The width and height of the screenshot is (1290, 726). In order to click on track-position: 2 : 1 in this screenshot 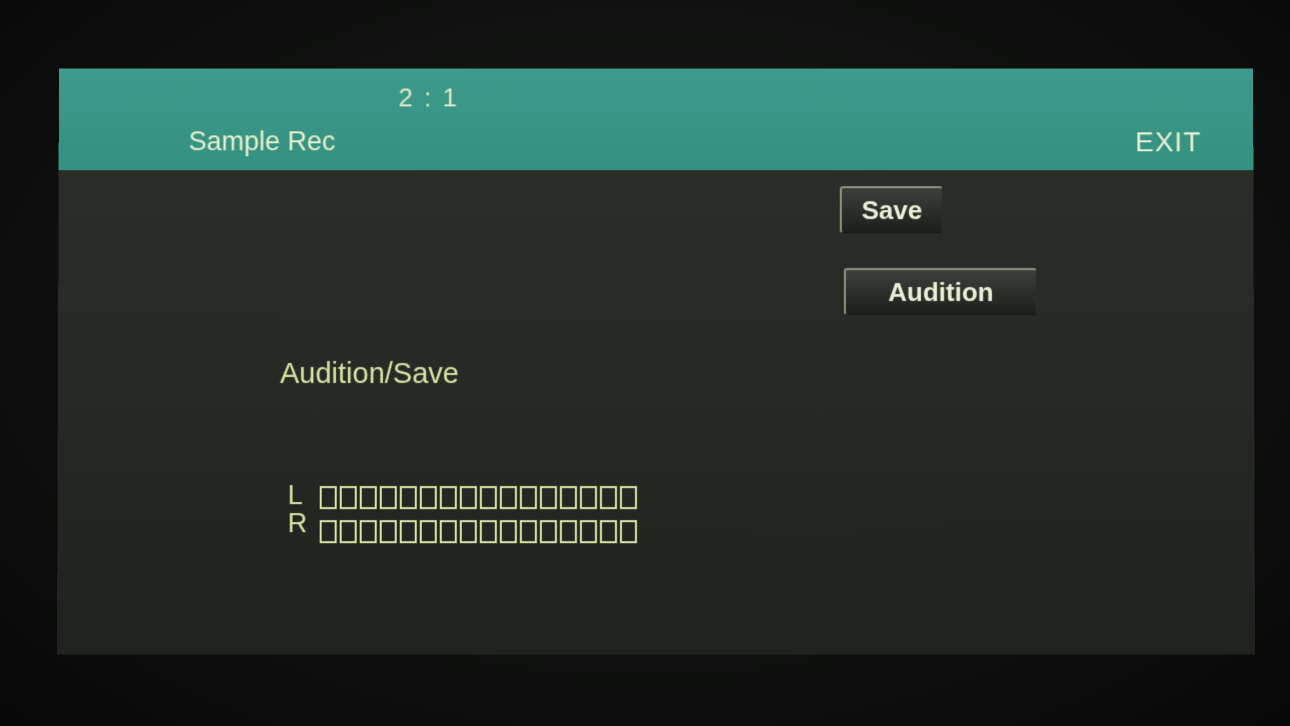, I will do `click(428, 97)`.